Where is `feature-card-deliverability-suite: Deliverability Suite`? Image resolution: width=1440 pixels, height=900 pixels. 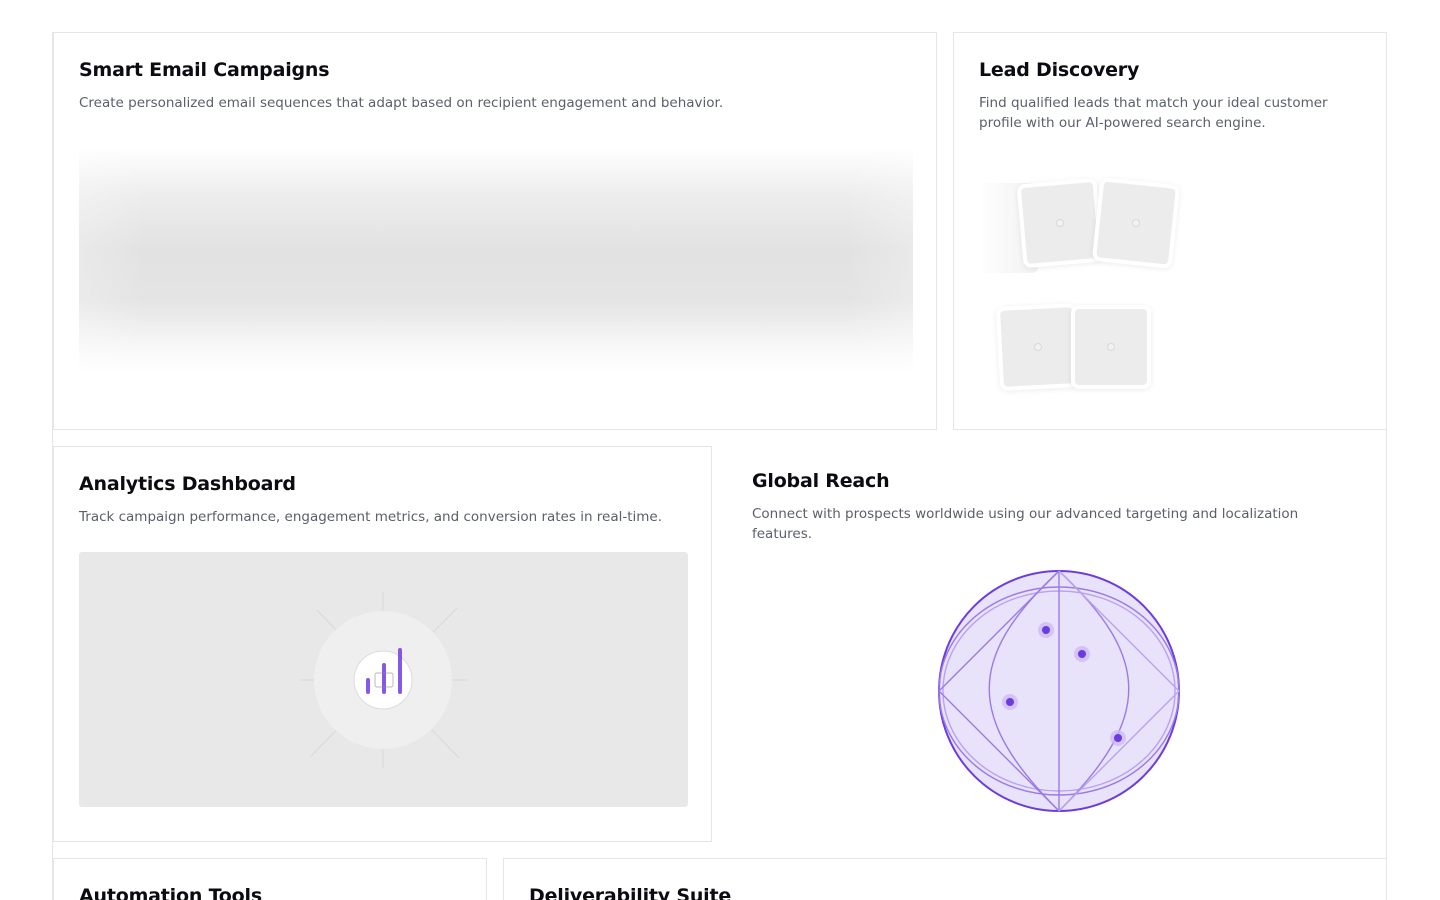
feature-card-deliverability-suite: Deliverability Suite is located at coordinates (945, 879).